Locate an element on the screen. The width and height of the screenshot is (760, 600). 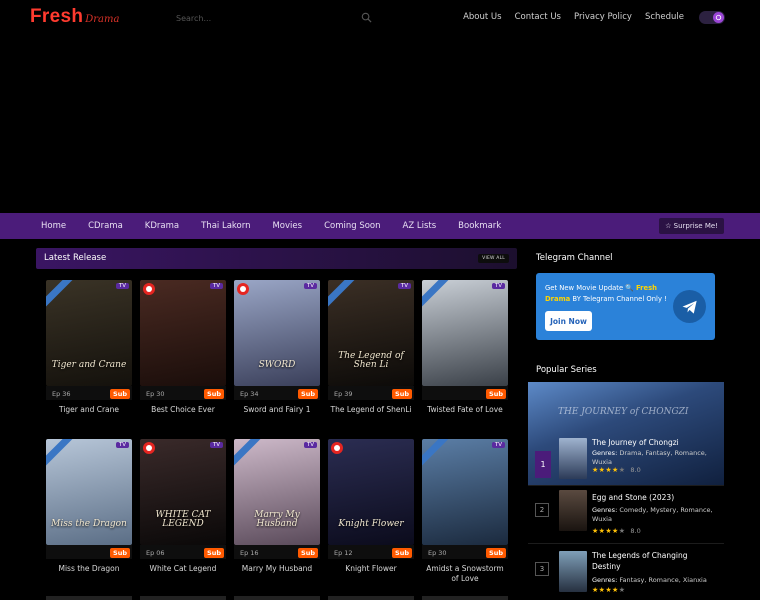
poster-art-text: SWORD is located at coordinates (277, 365).